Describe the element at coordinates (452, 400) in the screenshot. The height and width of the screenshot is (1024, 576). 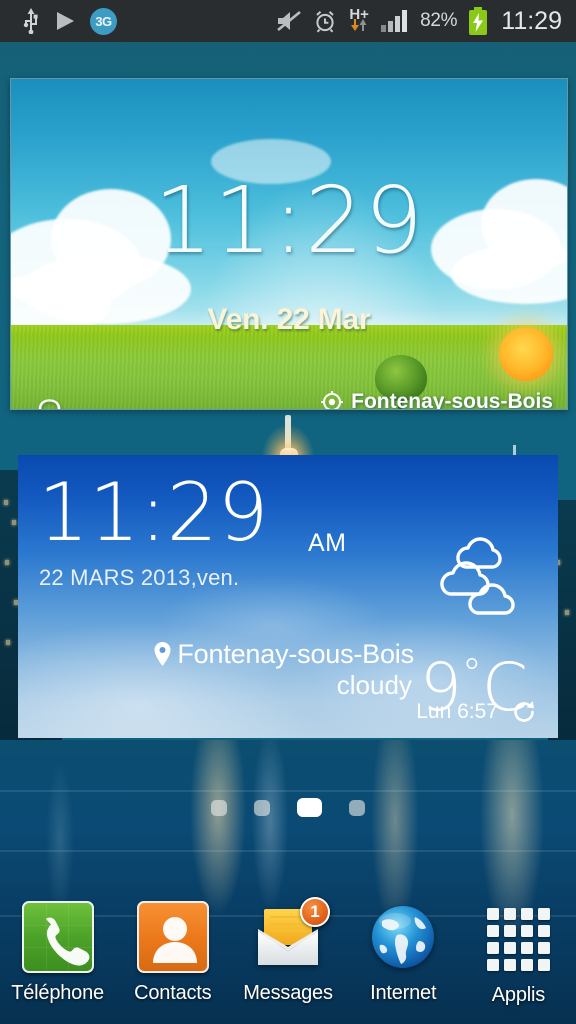
I see `widget-location-label: Fontenay-sous-Bois` at that location.